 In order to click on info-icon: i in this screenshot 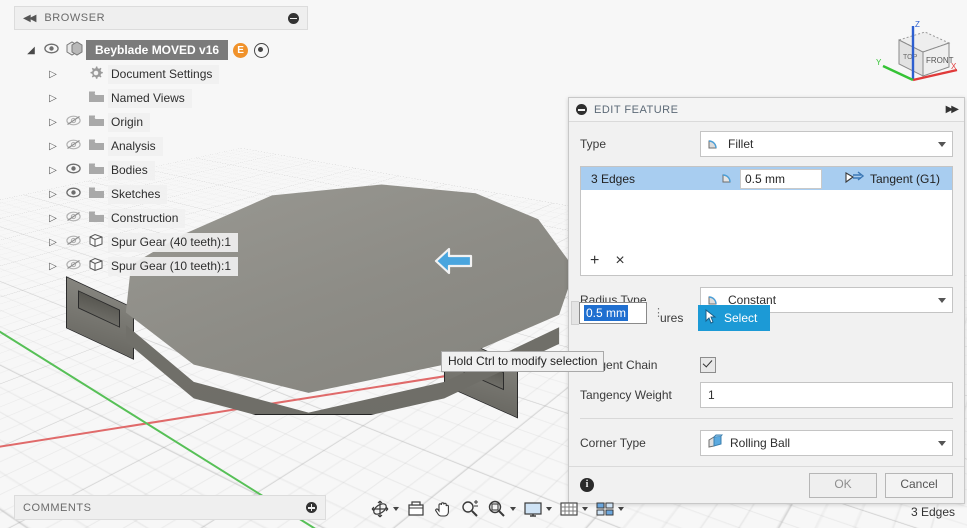, I will do `click(587, 485)`.